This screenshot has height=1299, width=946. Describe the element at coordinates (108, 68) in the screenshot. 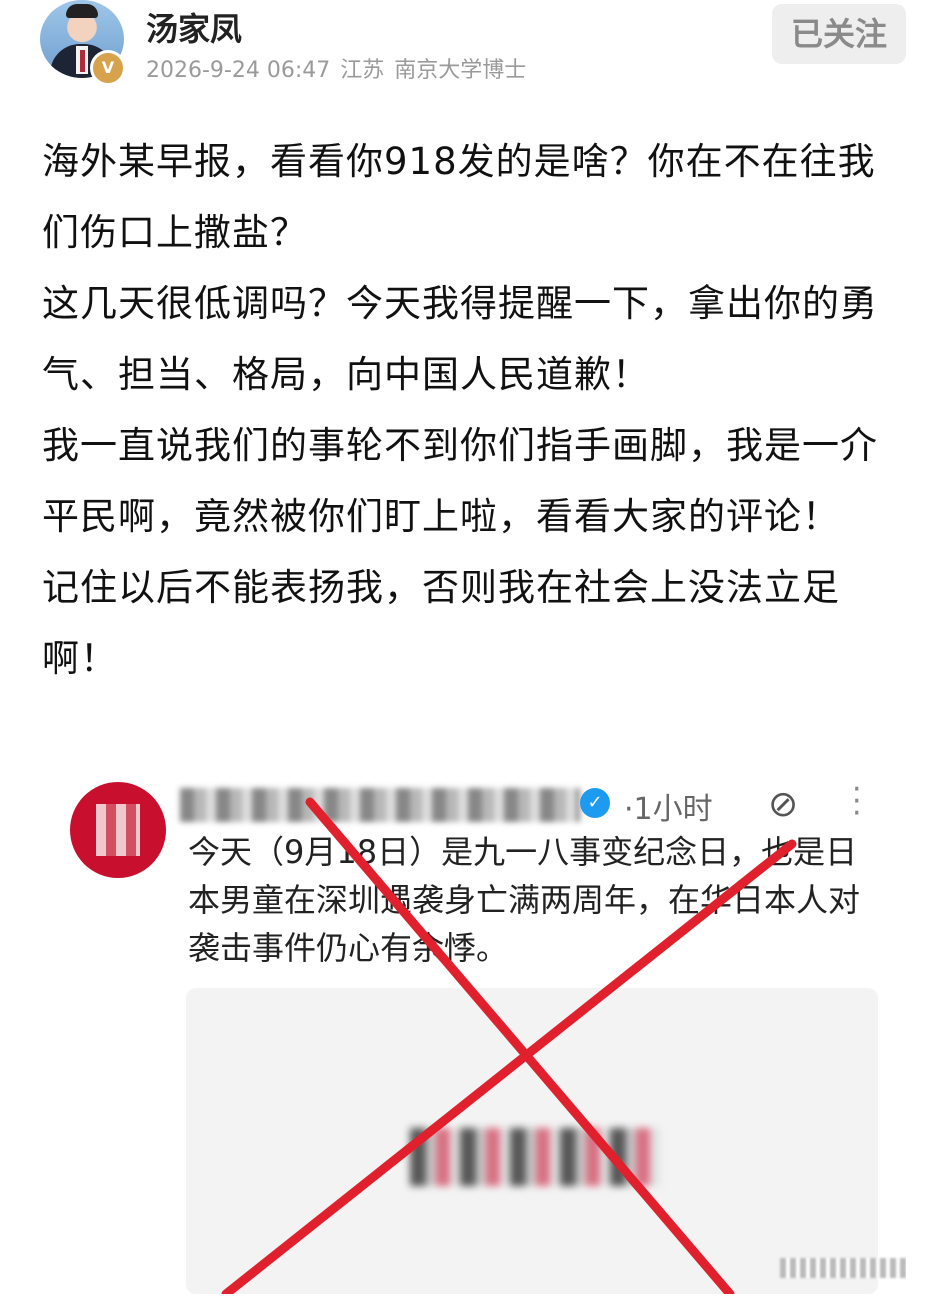

I see `verified-v-icon: V` at that location.